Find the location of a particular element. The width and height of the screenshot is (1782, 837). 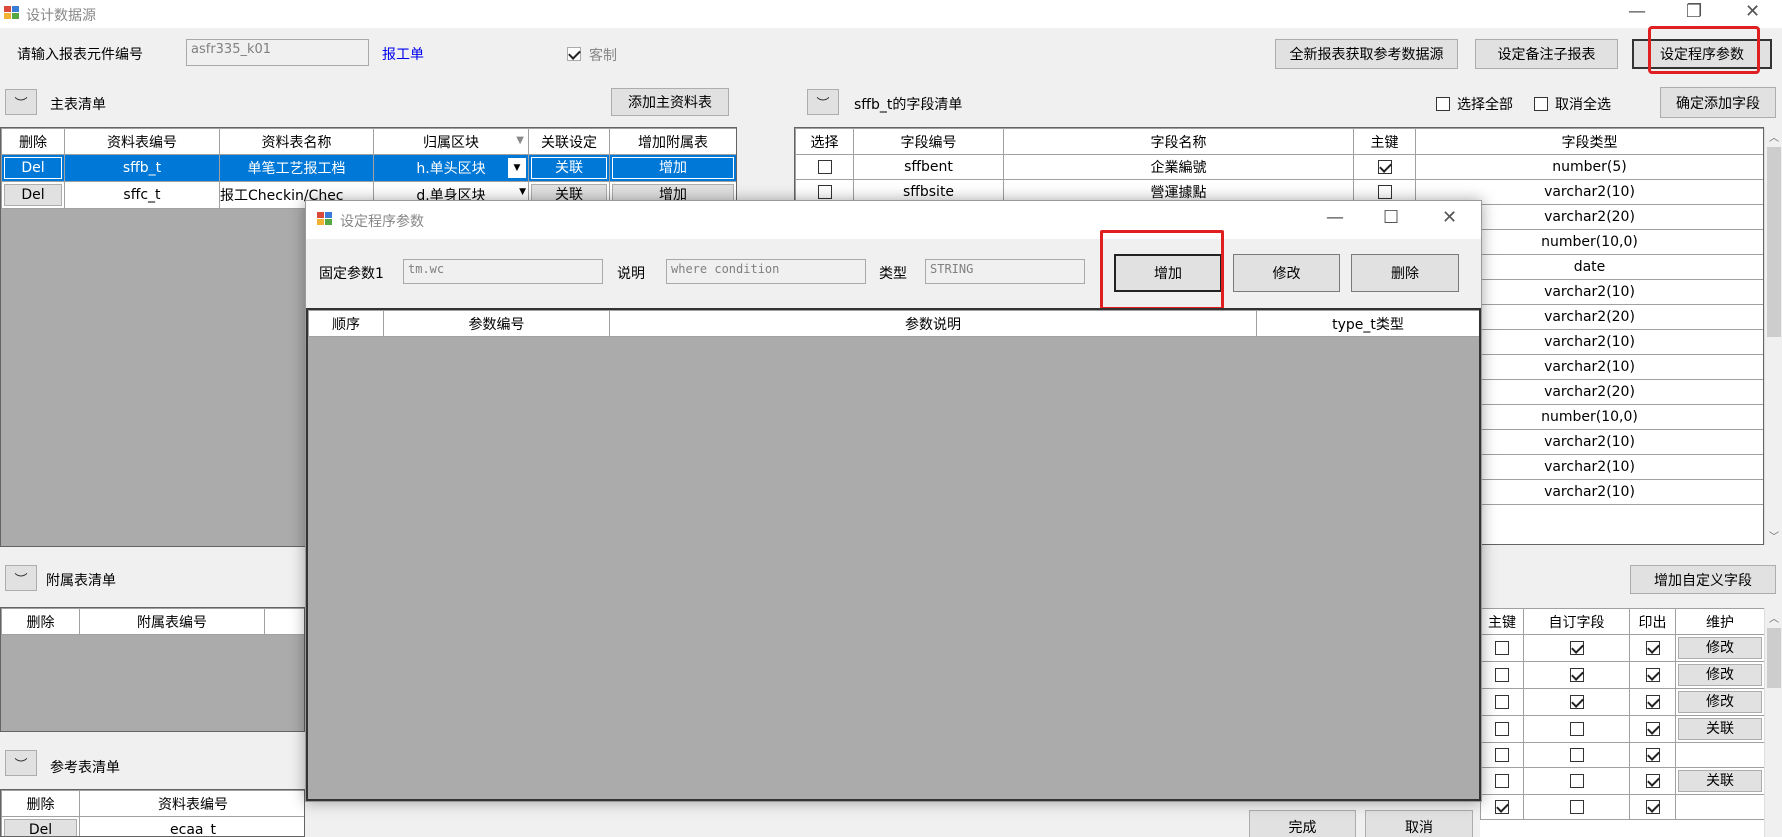

field-list-collapse-button: ︶ is located at coordinates (823, 102).